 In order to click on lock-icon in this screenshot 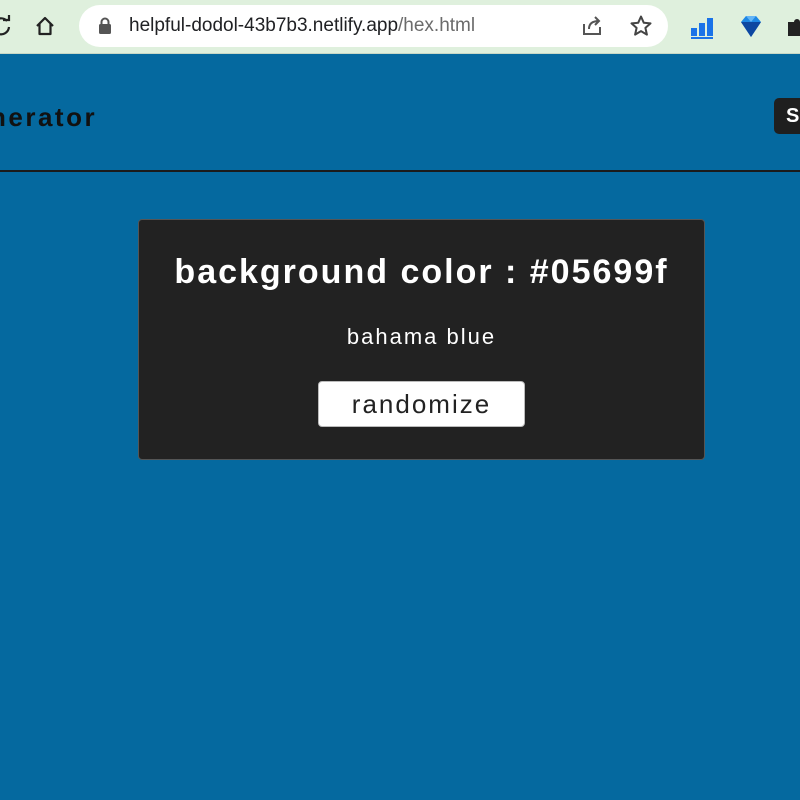, I will do `click(105, 26)`.